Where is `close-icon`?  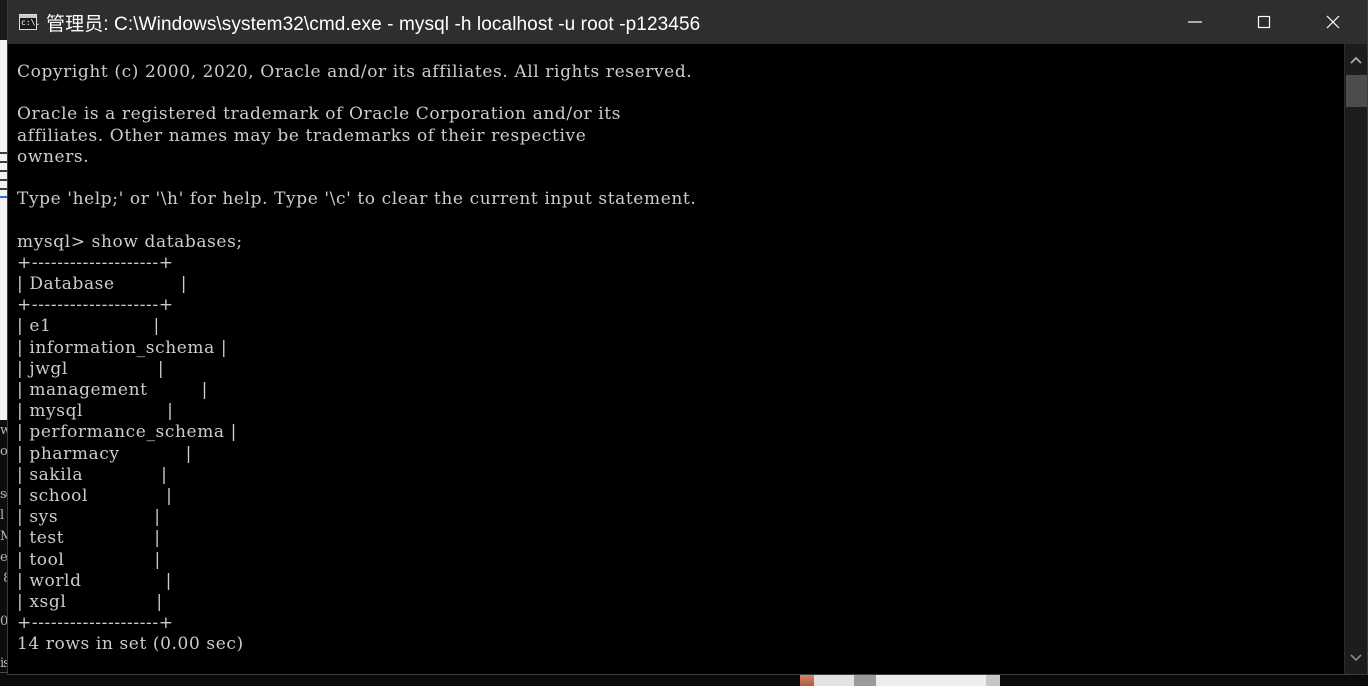
close-icon is located at coordinates (1332, 22).